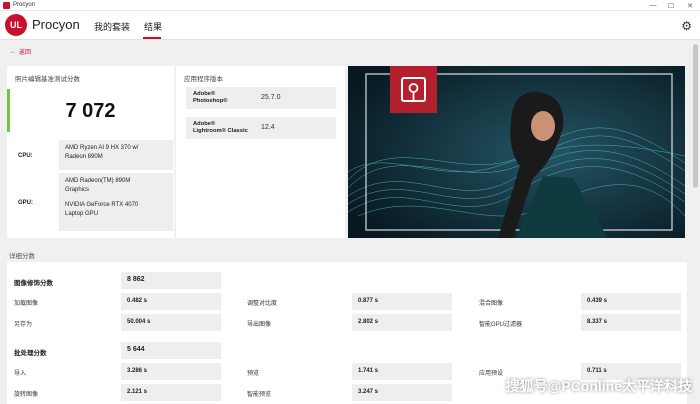 The height and width of the screenshot is (404, 700). I want to click on metric-label: 预览, so click(253, 374).